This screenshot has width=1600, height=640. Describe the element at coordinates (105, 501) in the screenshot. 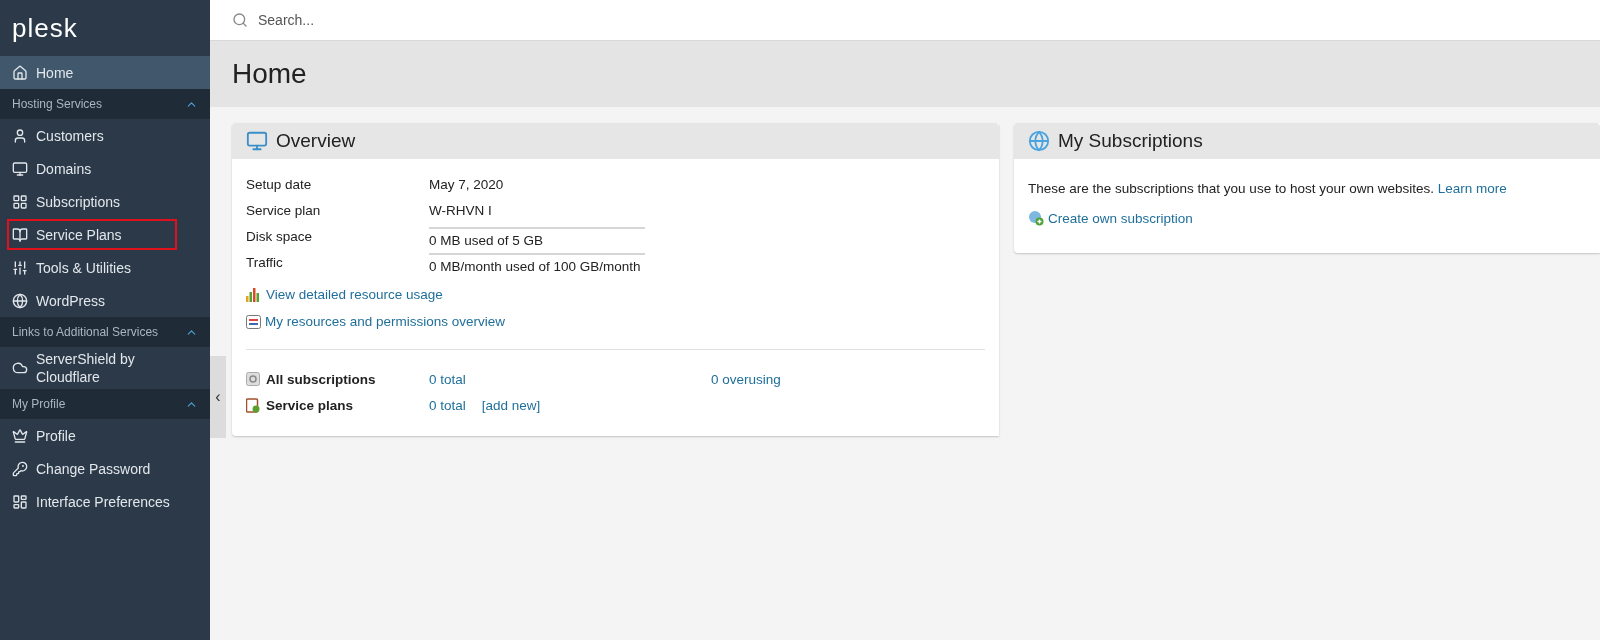

I see `sidebar-item: Interface Preferences` at that location.